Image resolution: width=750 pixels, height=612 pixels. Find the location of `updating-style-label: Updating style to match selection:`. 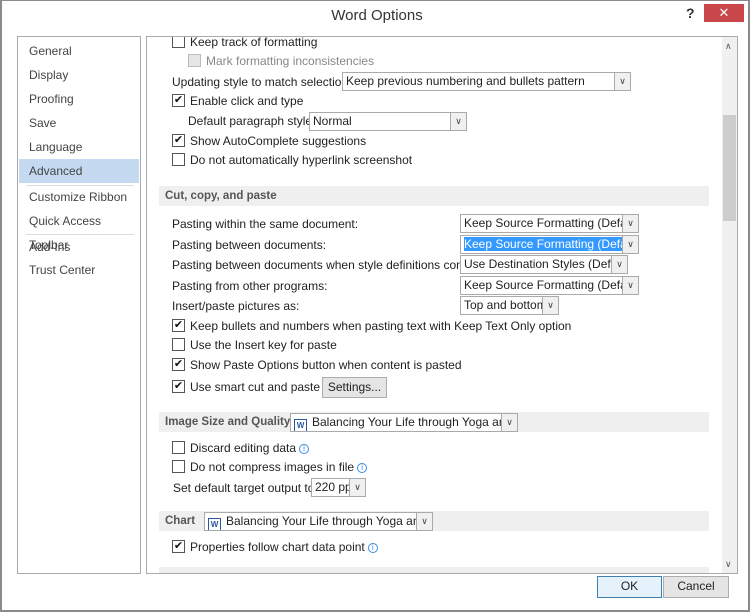

updating-style-label: Updating style to match selection: is located at coordinates (262, 82).